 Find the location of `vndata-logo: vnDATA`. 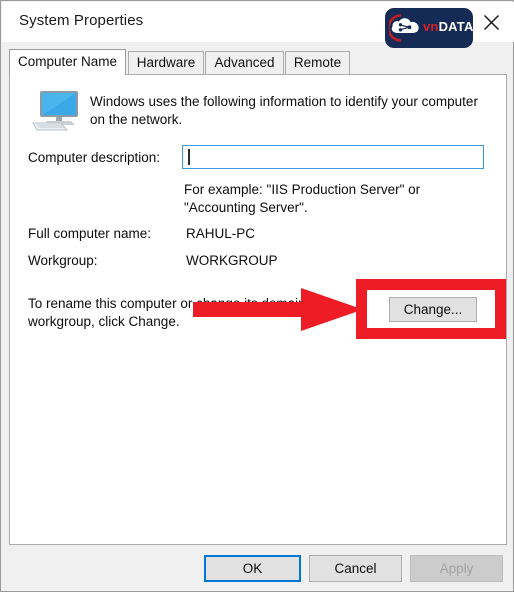

vndata-logo: vnDATA is located at coordinates (429, 28).